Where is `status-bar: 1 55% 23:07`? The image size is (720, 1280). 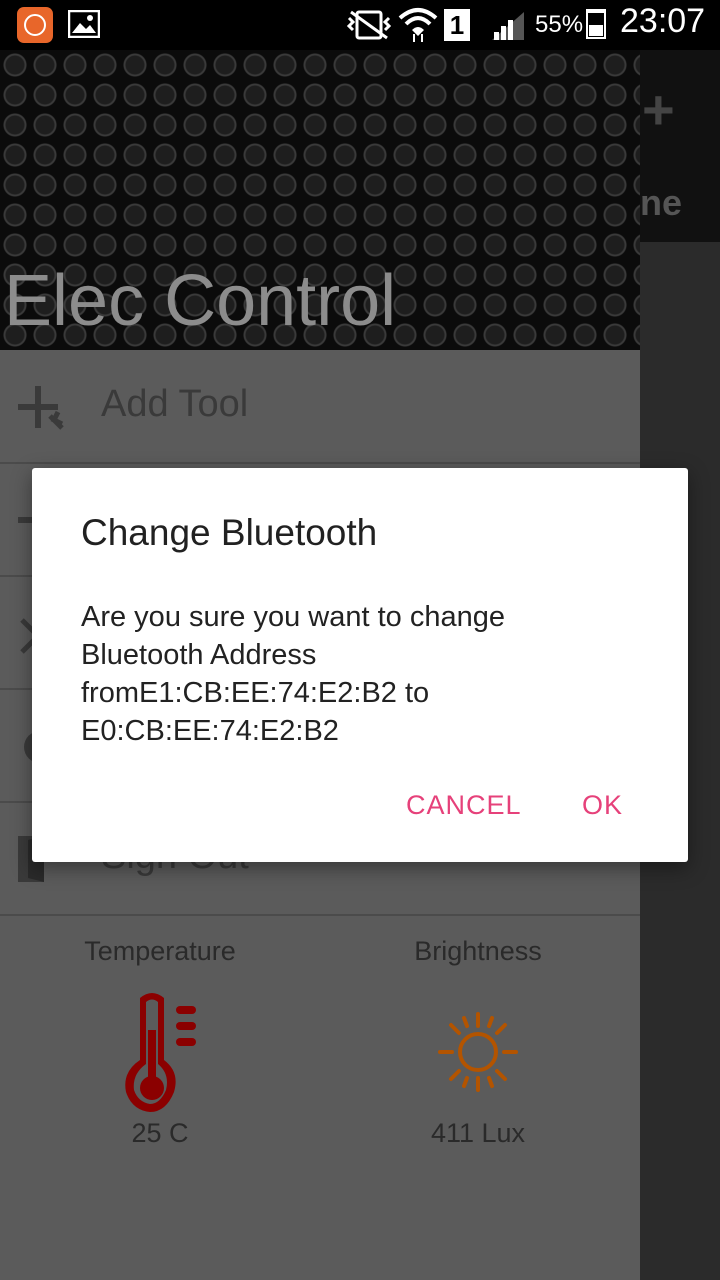
status-bar: 1 55% 23:07 is located at coordinates (360, 25).